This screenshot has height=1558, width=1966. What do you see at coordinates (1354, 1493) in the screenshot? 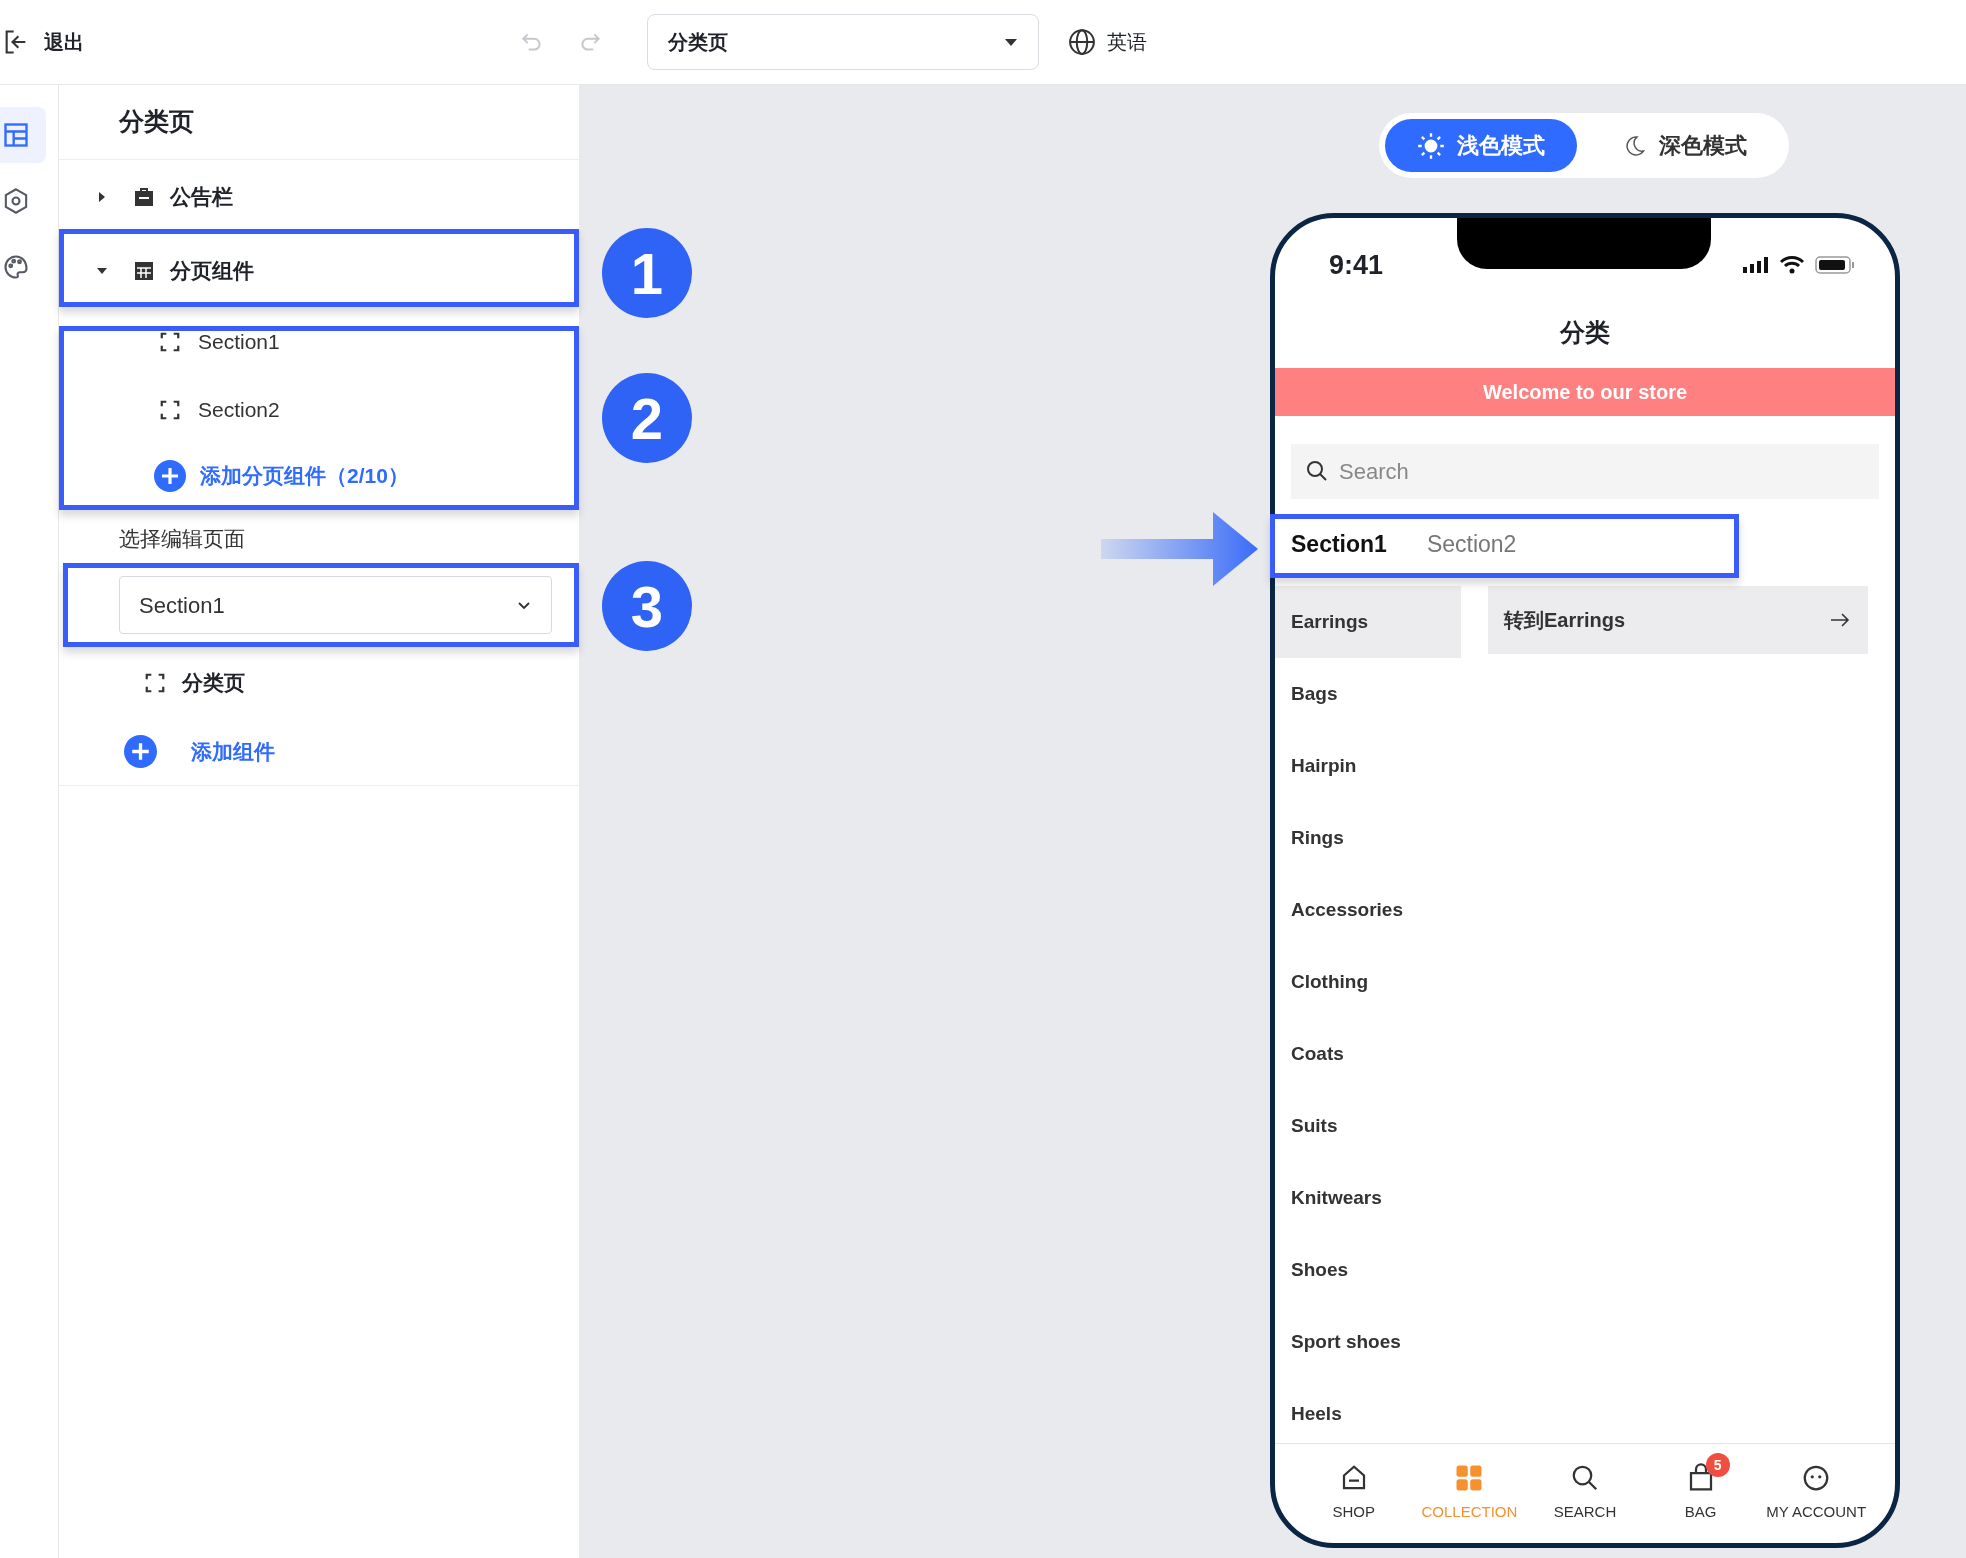
I see `tab-bar-item: SHOP` at bounding box center [1354, 1493].